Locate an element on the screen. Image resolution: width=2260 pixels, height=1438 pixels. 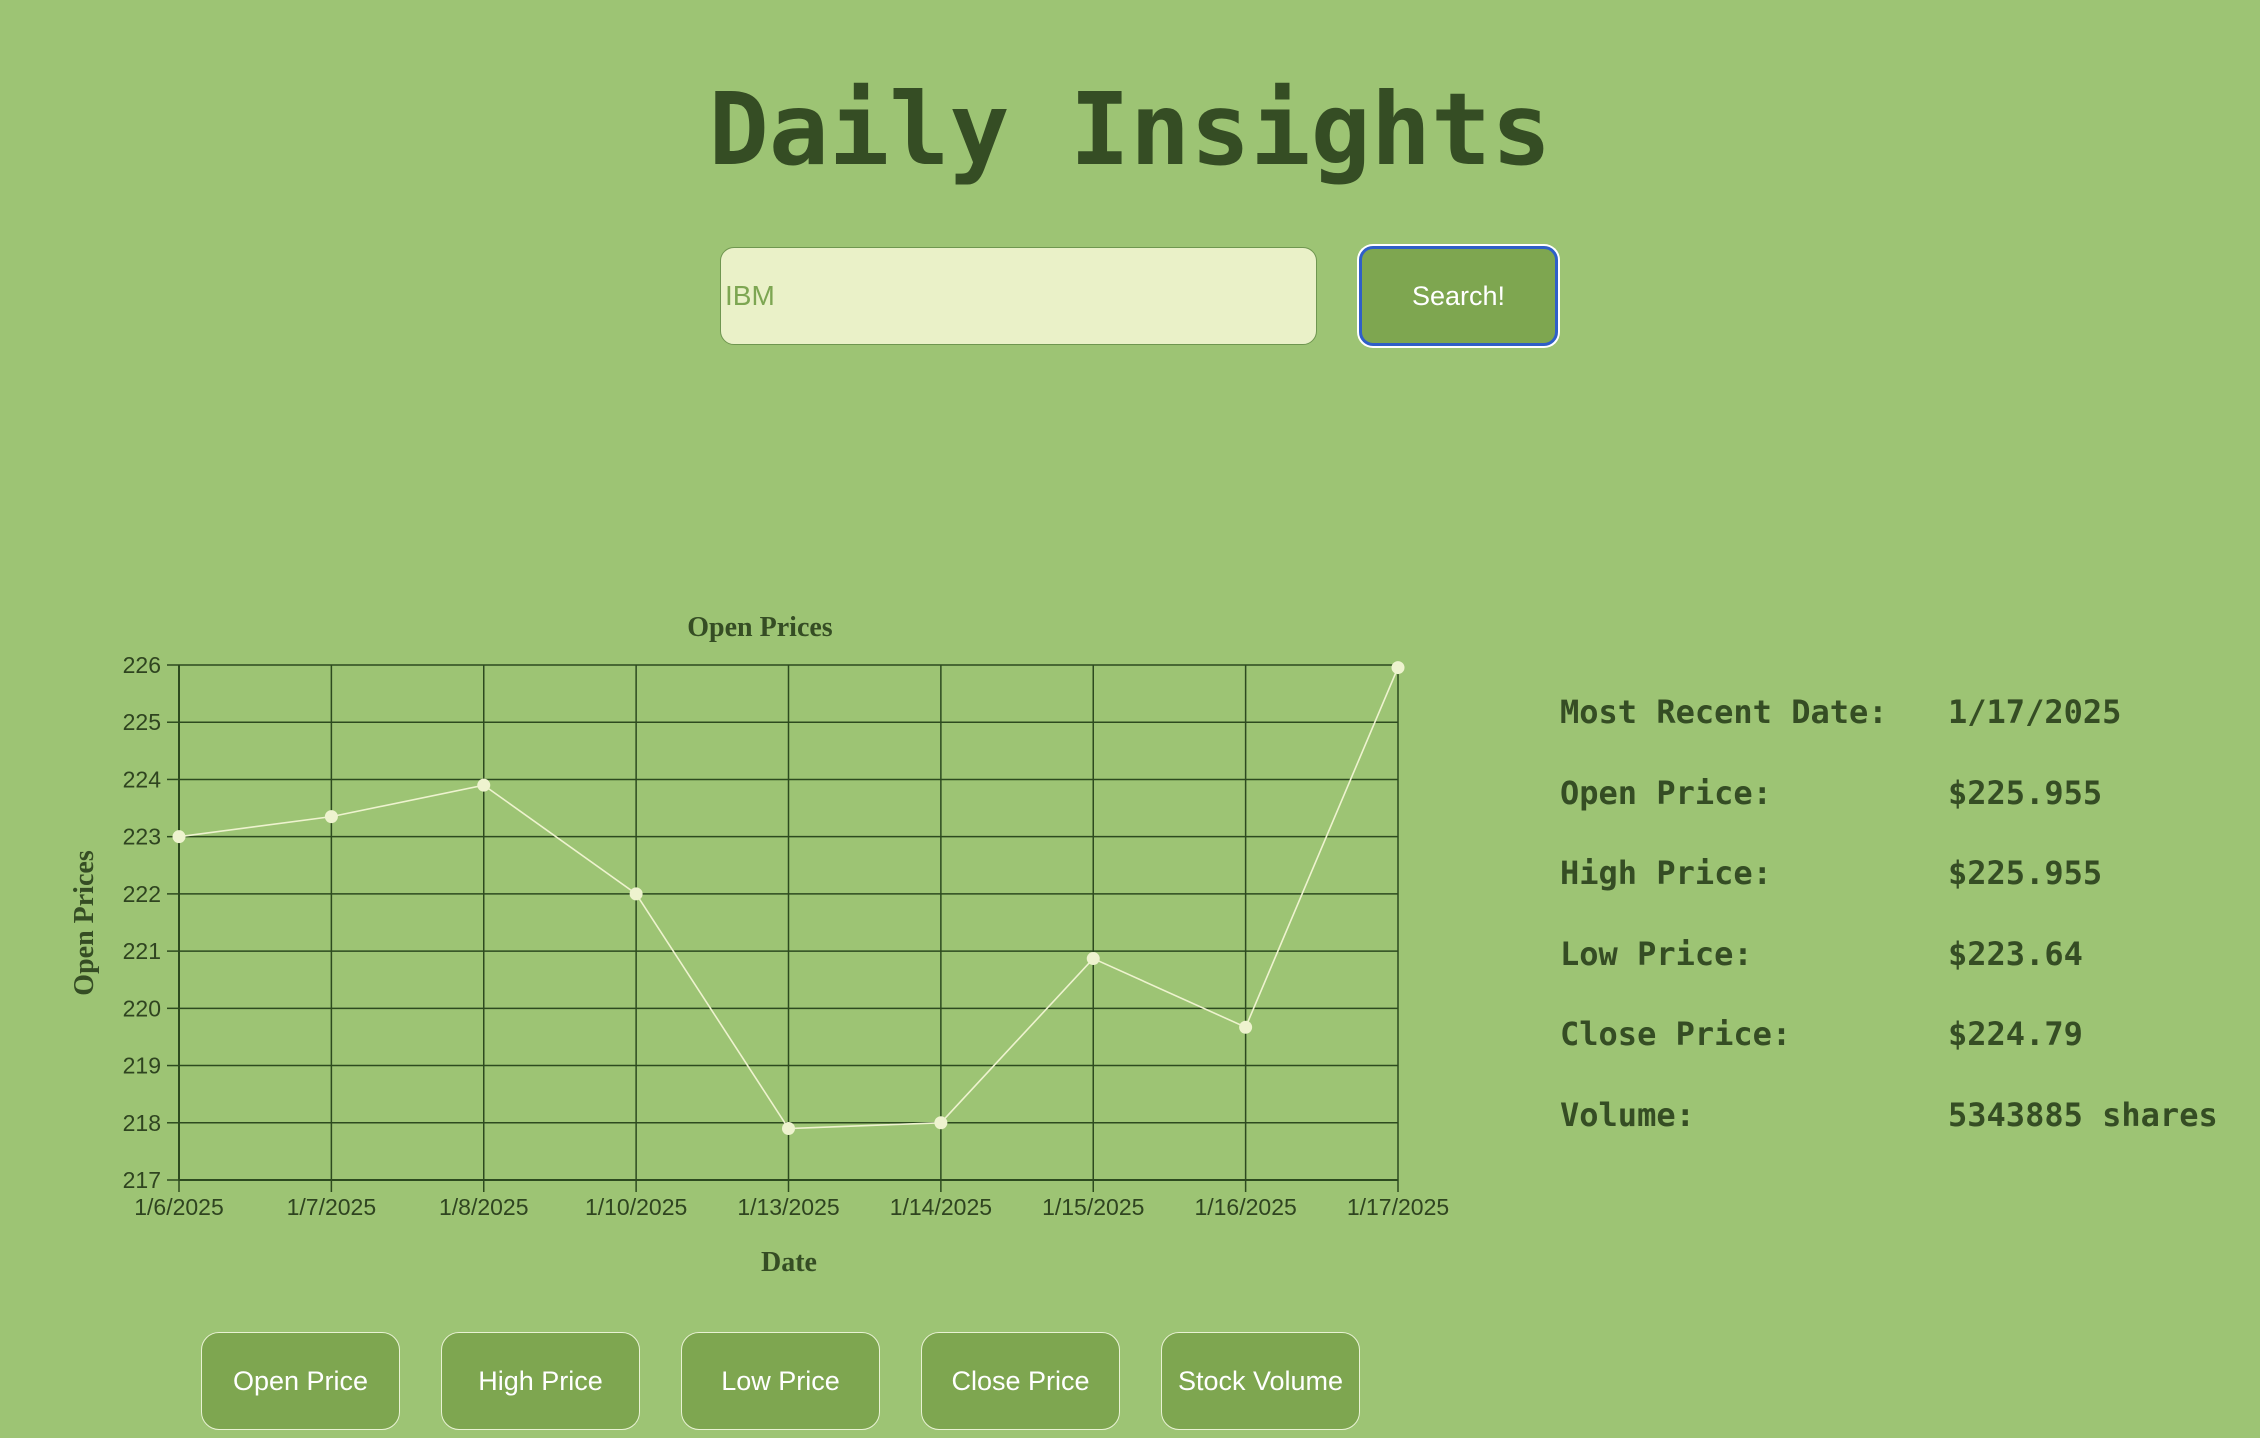
search-input is located at coordinates (1018, 296).